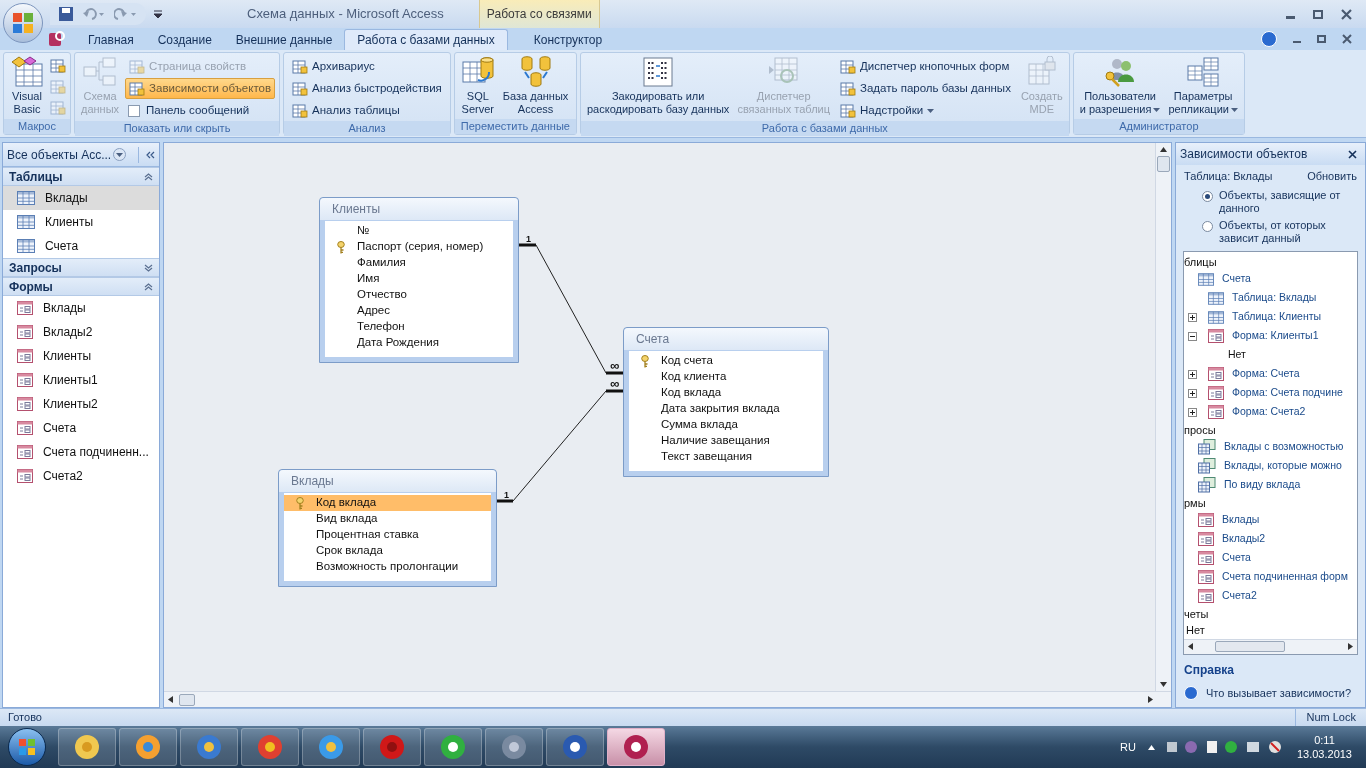 This screenshot has width=1366, height=768. Describe the element at coordinates (1270, 466) in the screenshot. I see `dependency-item: Вклады, которые можно` at that location.